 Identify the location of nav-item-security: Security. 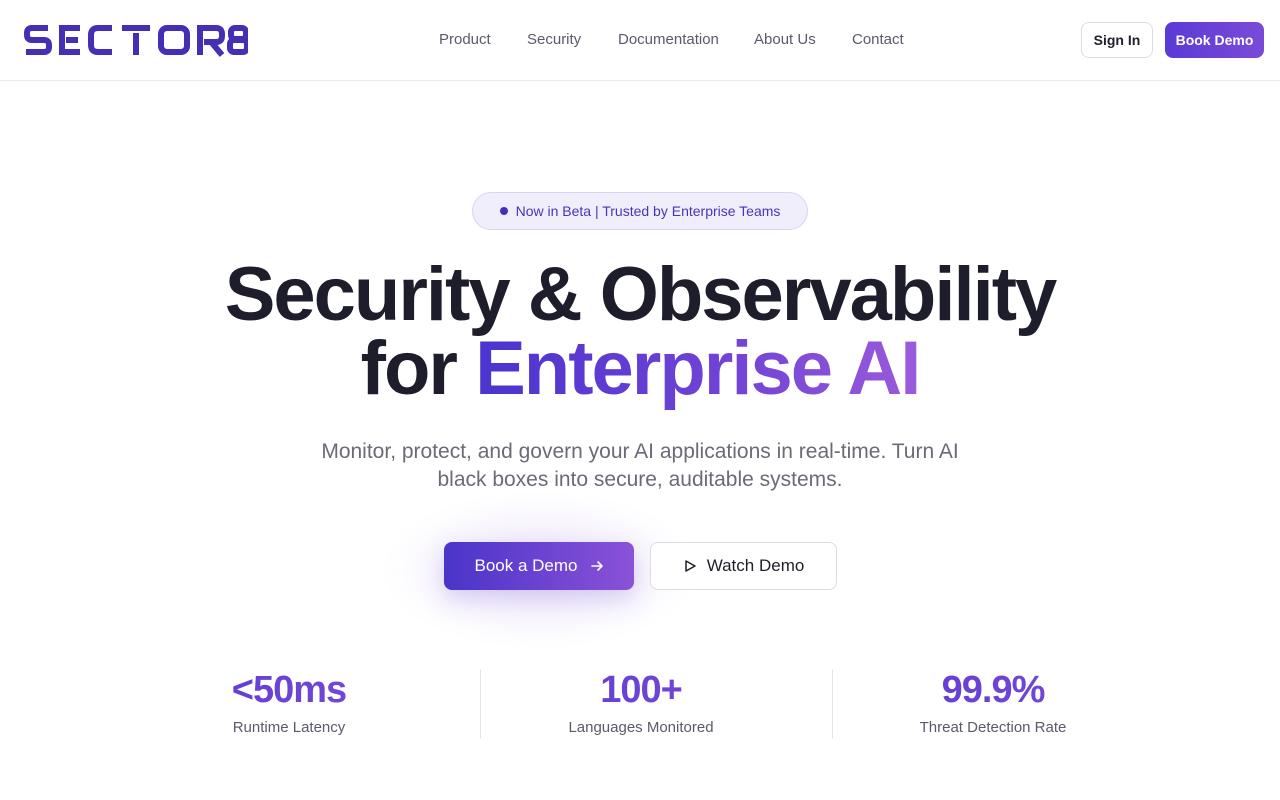
(554, 40).